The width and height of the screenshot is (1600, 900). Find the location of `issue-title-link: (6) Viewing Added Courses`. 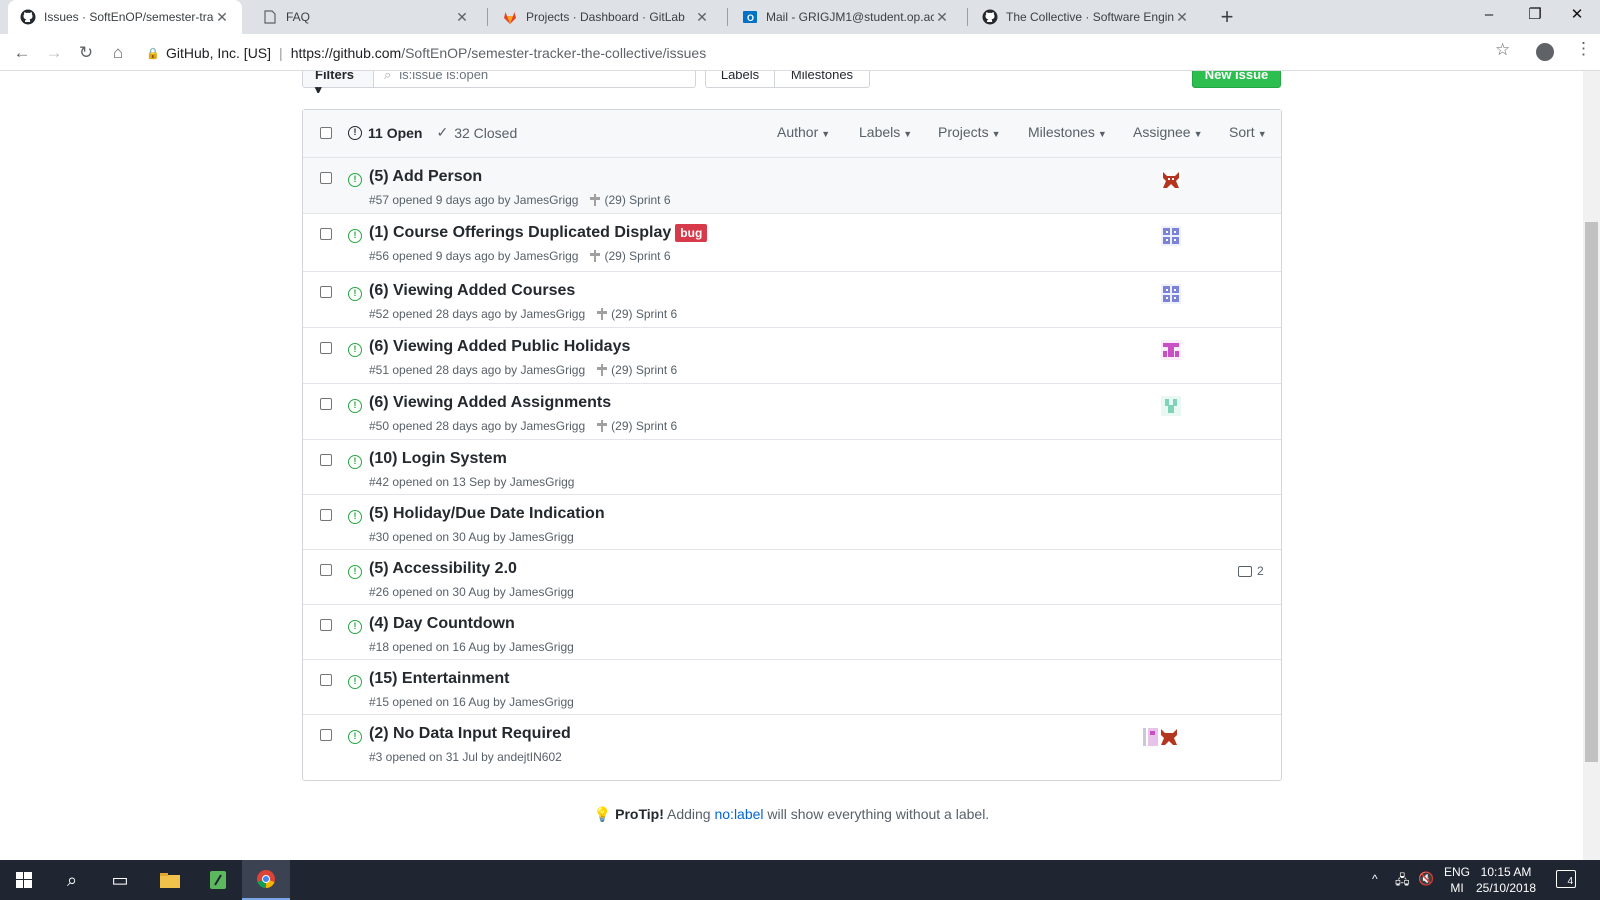

issue-title-link: (6) Viewing Added Courses is located at coordinates (472, 291).